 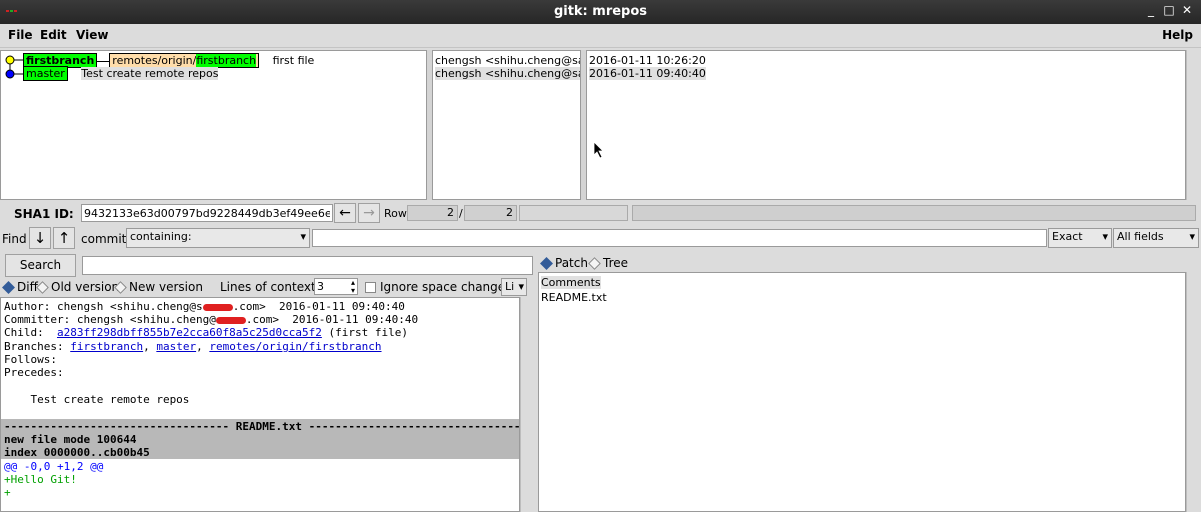 I want to click on row-label: Row, so click(x=395, y=213).